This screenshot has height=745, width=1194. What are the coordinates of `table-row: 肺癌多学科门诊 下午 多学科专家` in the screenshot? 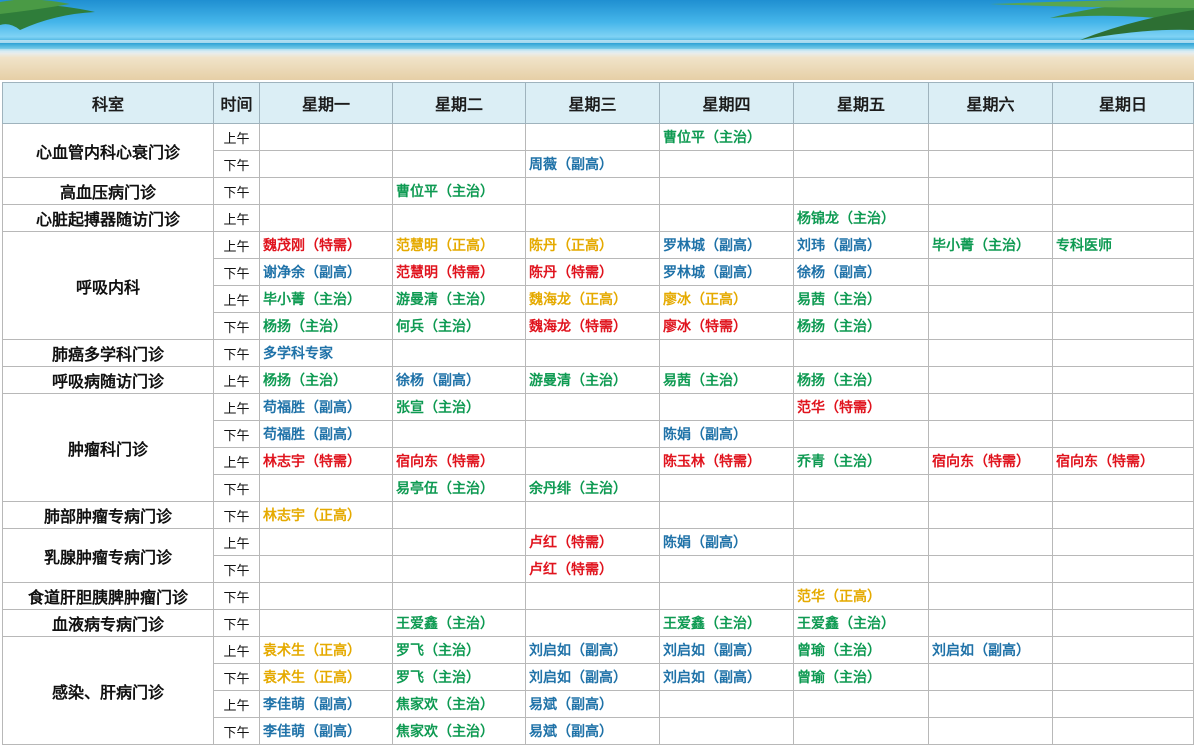 It's located at (598, 353).